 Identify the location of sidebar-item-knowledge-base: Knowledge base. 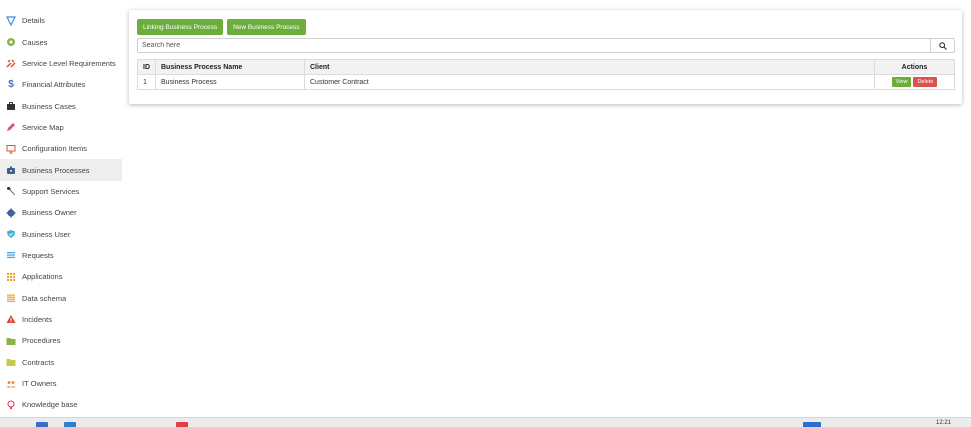
(61, 404).